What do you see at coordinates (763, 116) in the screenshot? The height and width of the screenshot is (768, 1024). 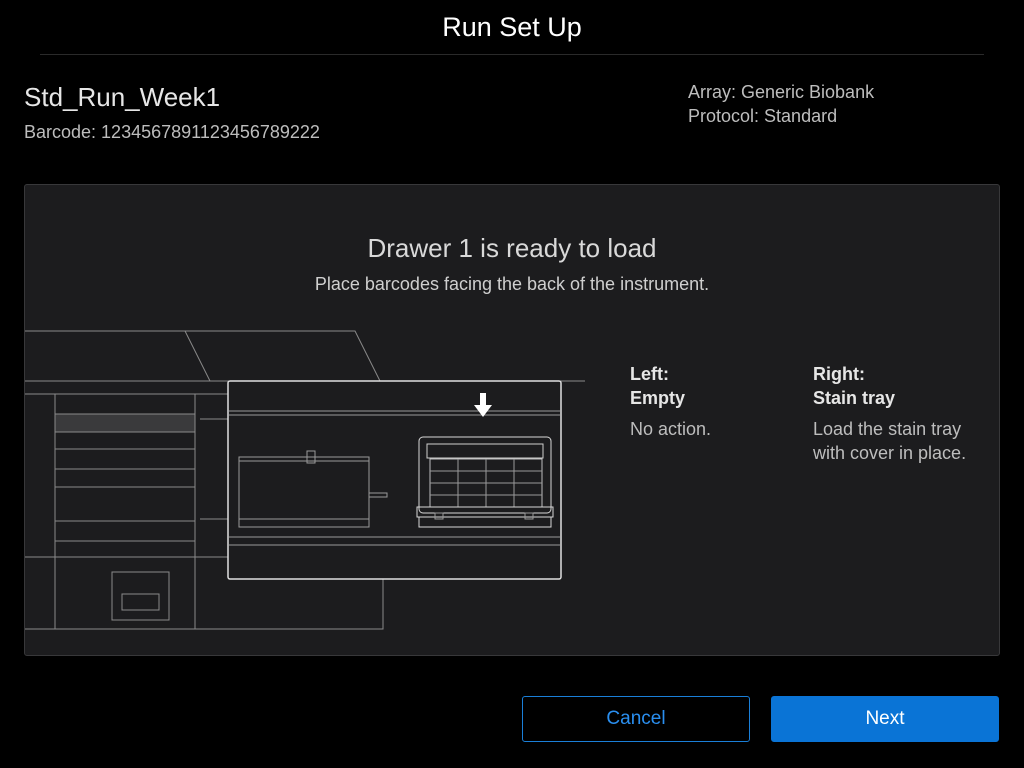 I see `run-protocol: Protocol: Standard` at bounding box center [763, 116].